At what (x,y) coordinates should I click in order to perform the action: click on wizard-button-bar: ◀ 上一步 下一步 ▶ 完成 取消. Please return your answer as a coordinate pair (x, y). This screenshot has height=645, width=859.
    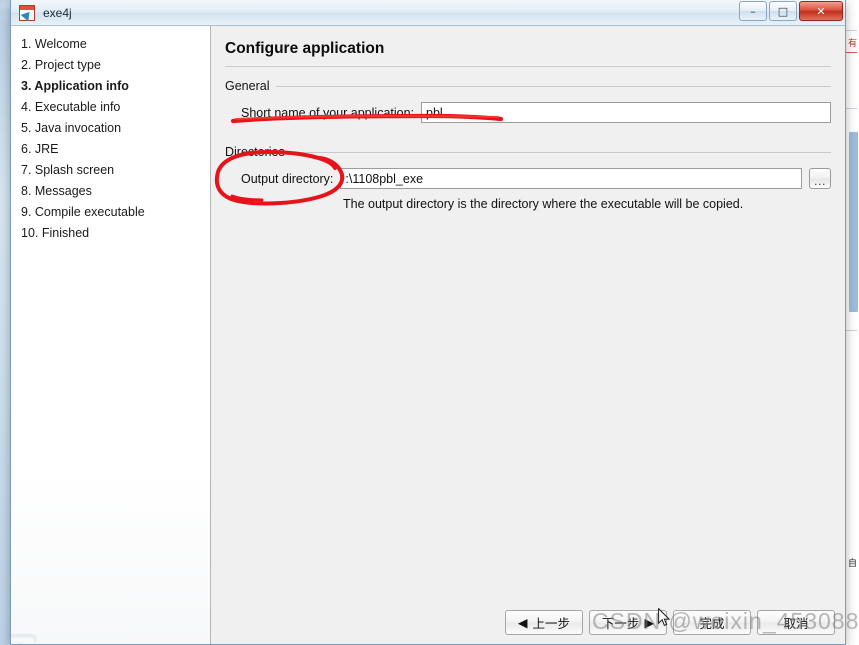
    Looking at the image, I should click on (528, 622).